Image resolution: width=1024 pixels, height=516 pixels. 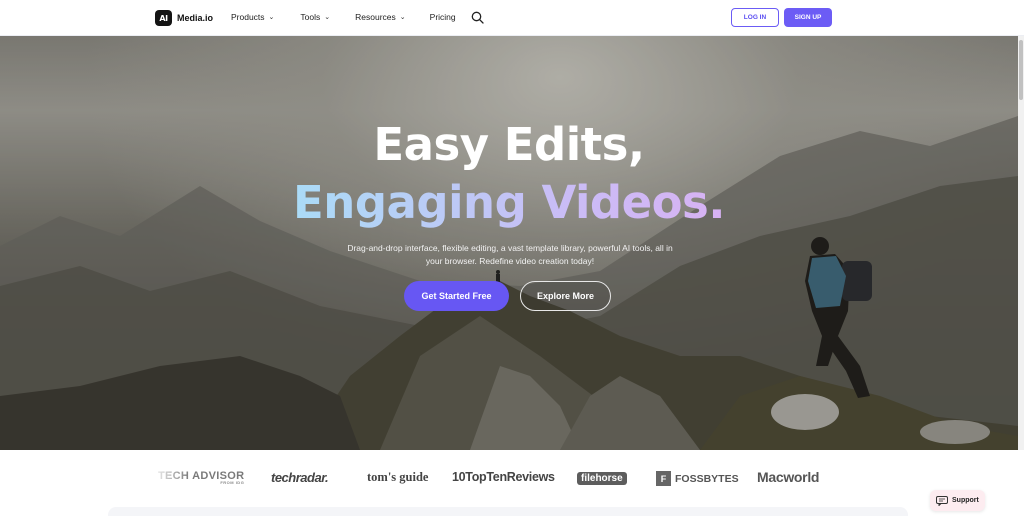 I want to click on hero-headline-line1: Easy Edits,, so click(x=509, y=144).